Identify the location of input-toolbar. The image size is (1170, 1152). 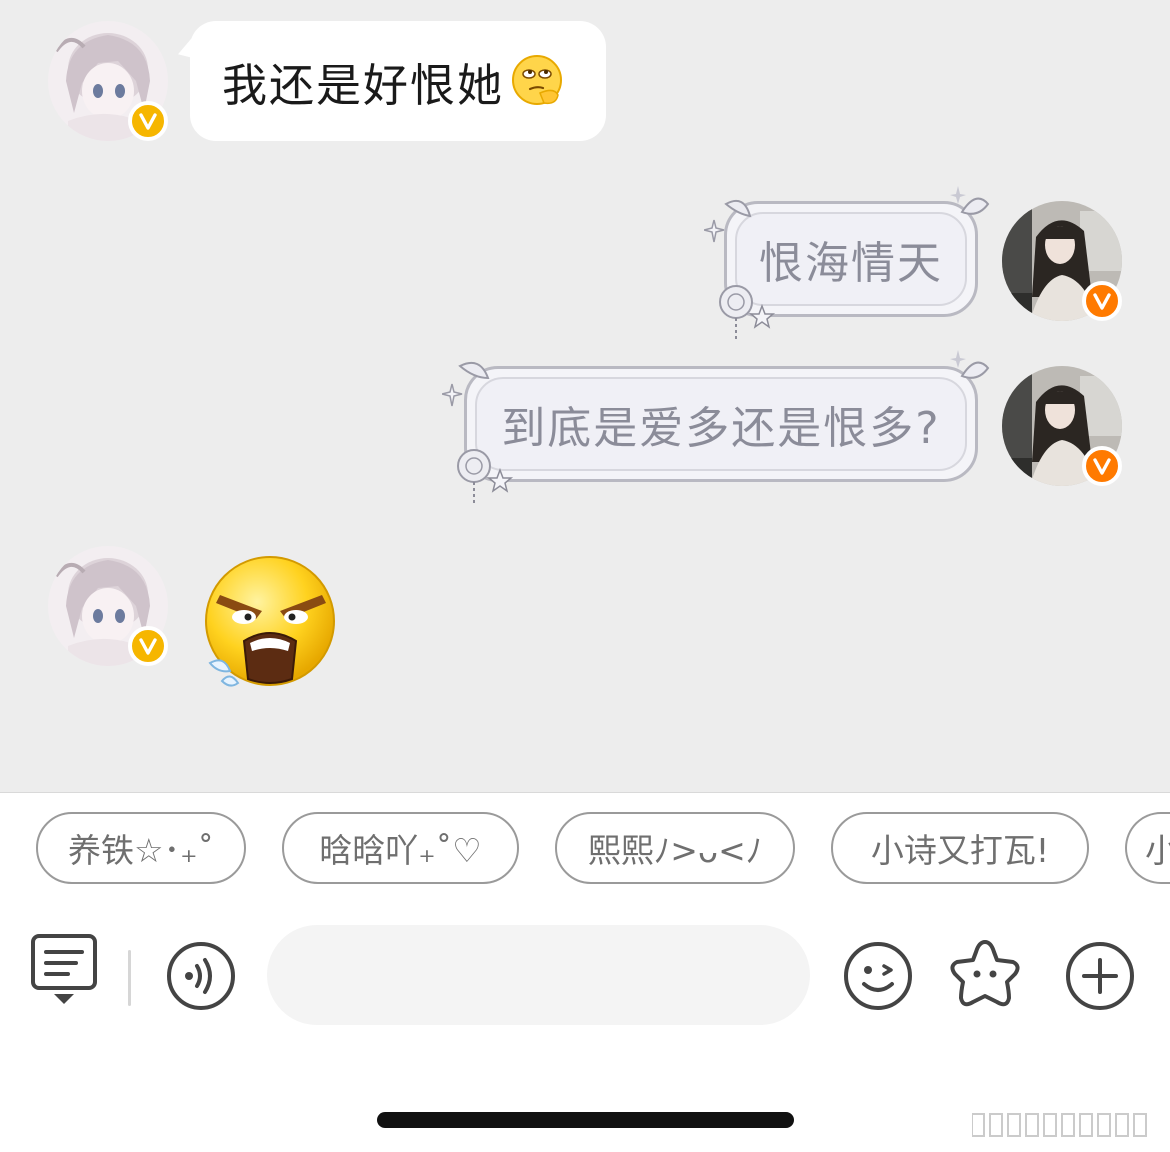
(585, 975).